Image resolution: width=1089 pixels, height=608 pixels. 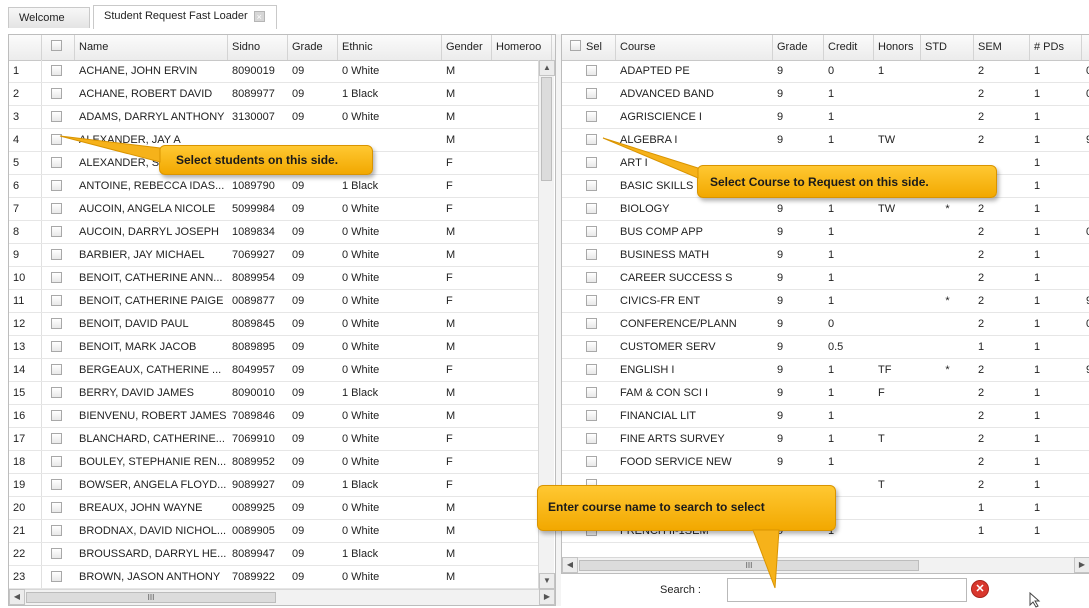 I want to click on col-gender-header: Gender, so click(x=467, y=47).